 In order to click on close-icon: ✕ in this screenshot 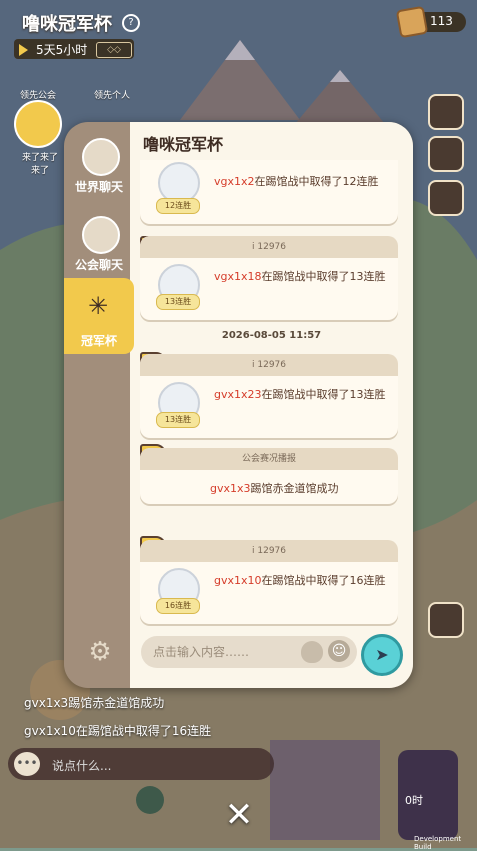, I will do `click(239, 815)`.